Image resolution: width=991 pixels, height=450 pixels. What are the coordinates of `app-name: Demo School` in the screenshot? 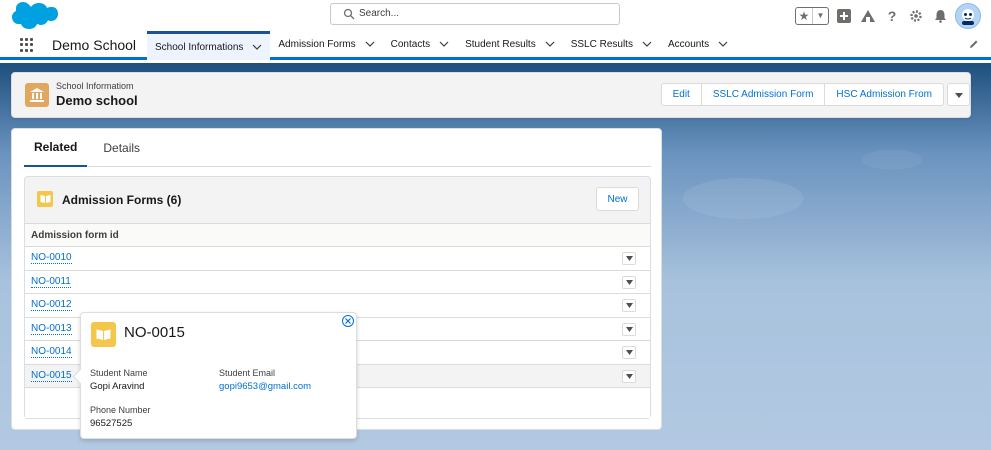 It's located at (94, 45).